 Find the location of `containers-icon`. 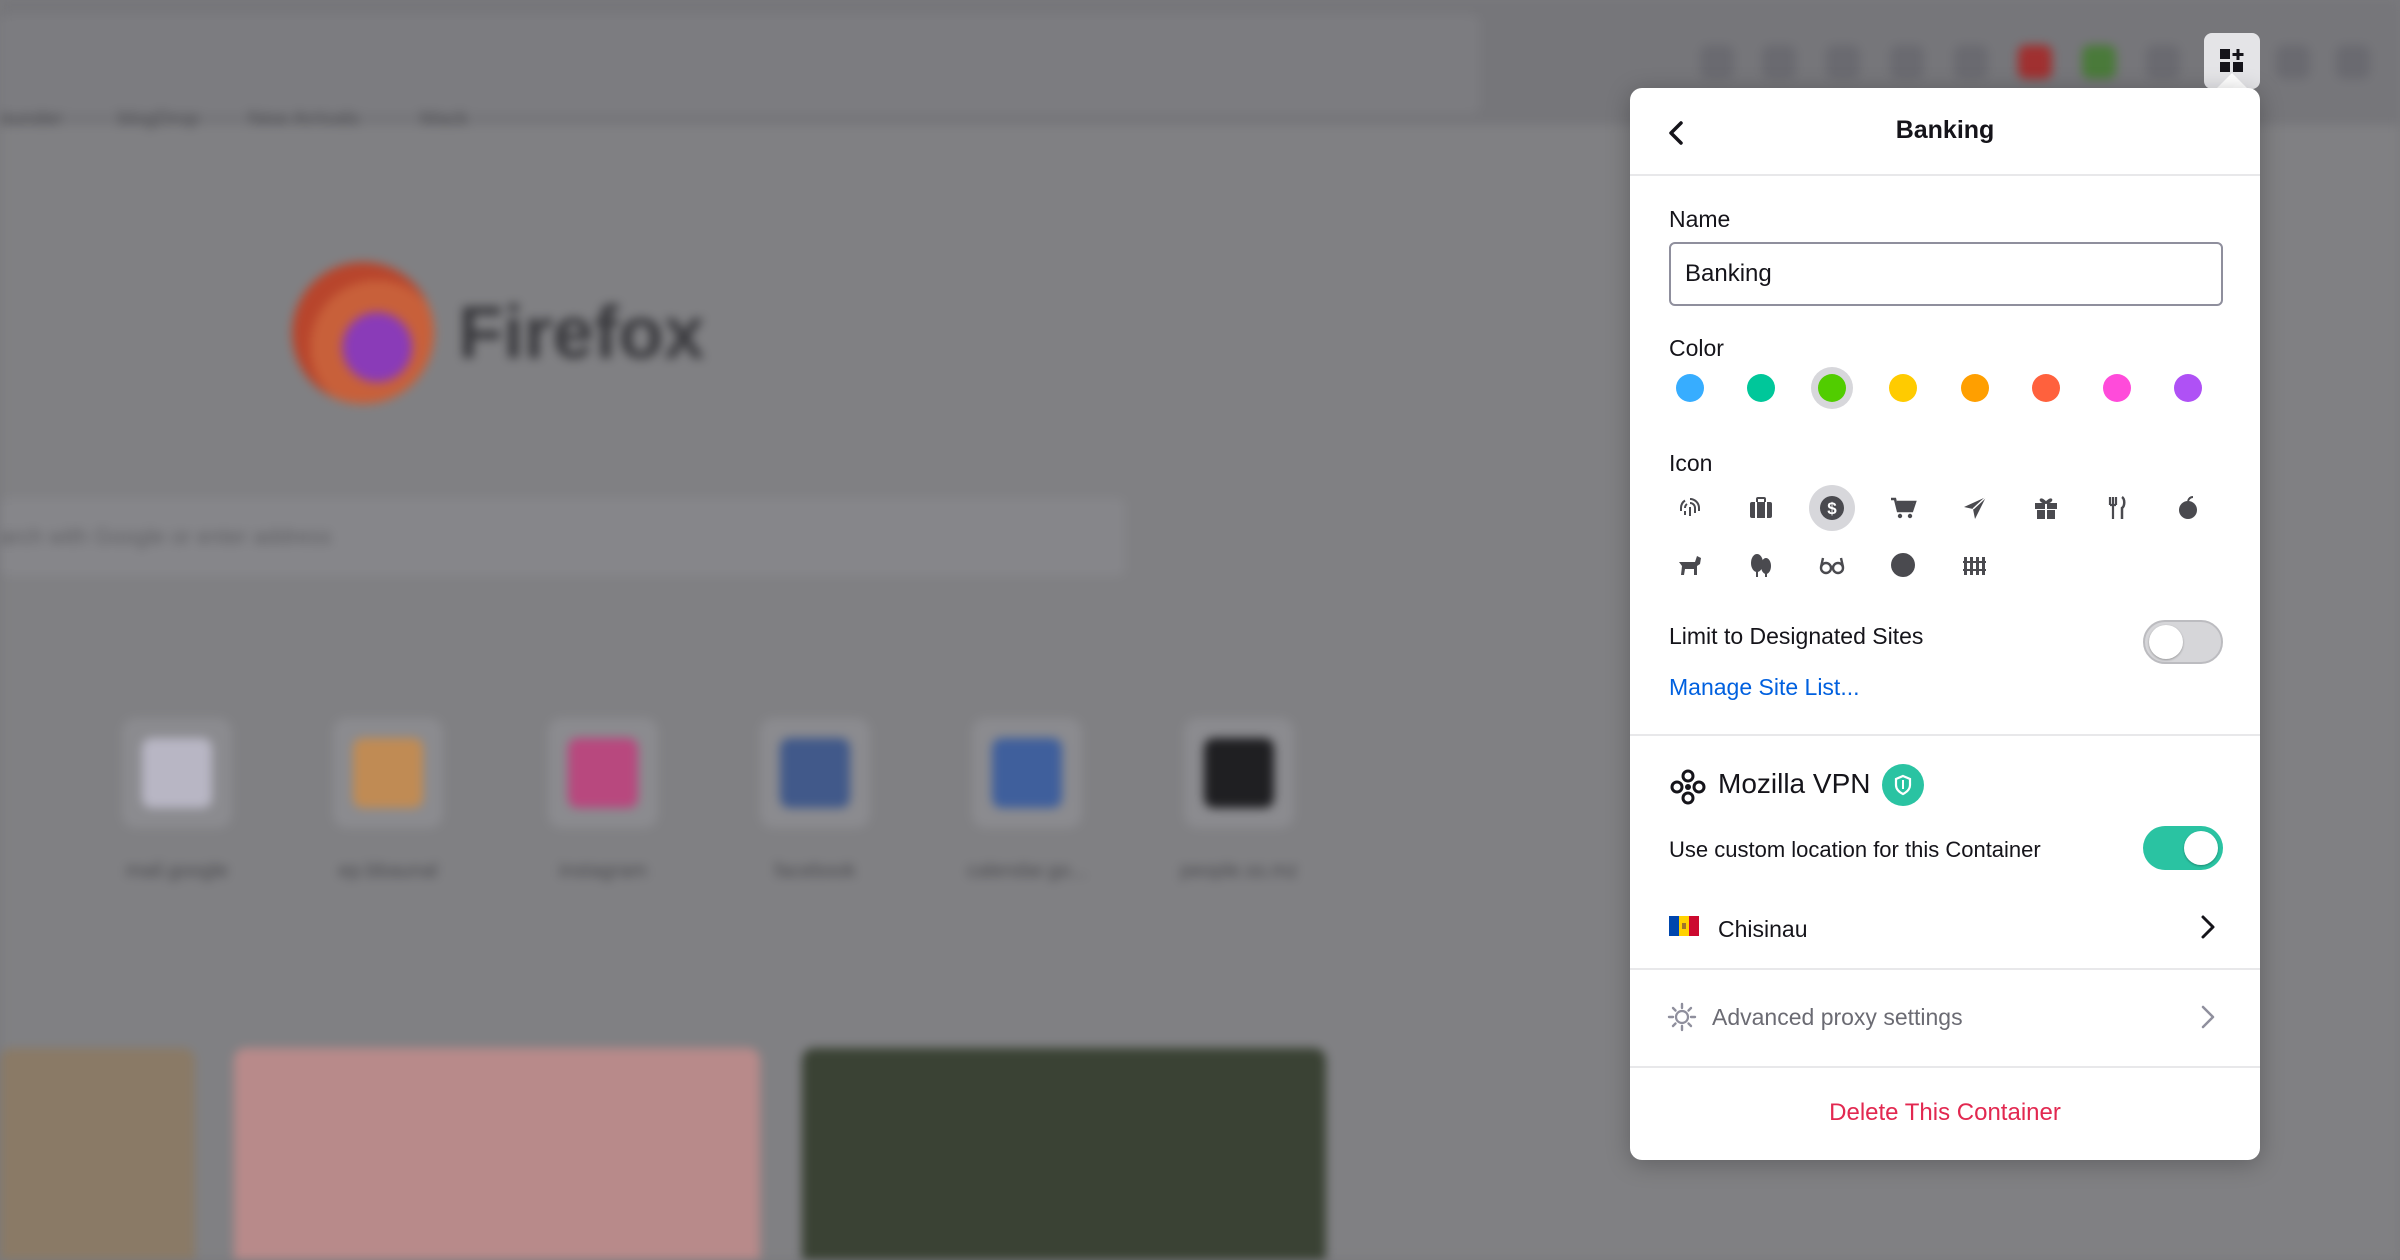

containers-icon is located at coordinates (2232, 60).